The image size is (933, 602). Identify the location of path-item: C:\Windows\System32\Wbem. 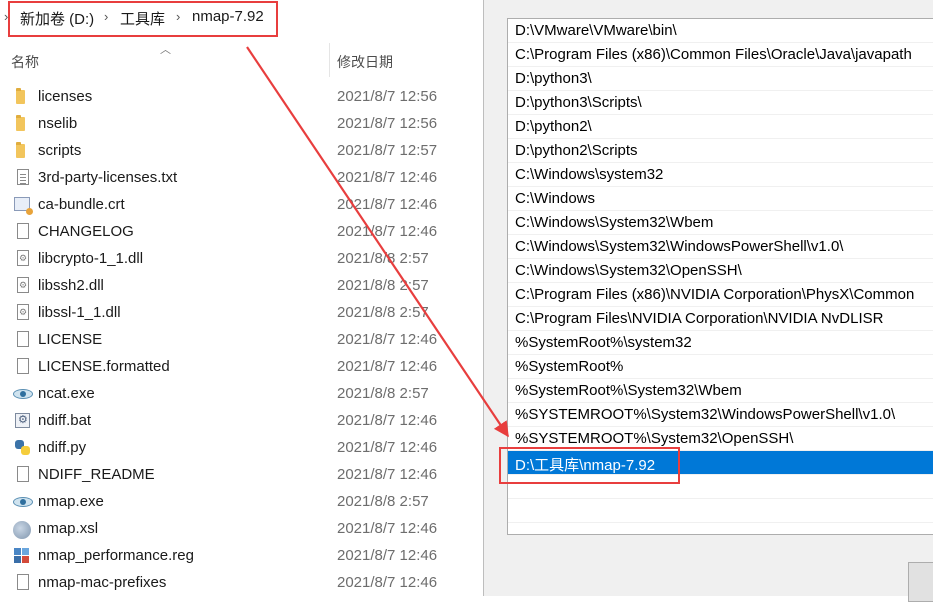
(720, 223).